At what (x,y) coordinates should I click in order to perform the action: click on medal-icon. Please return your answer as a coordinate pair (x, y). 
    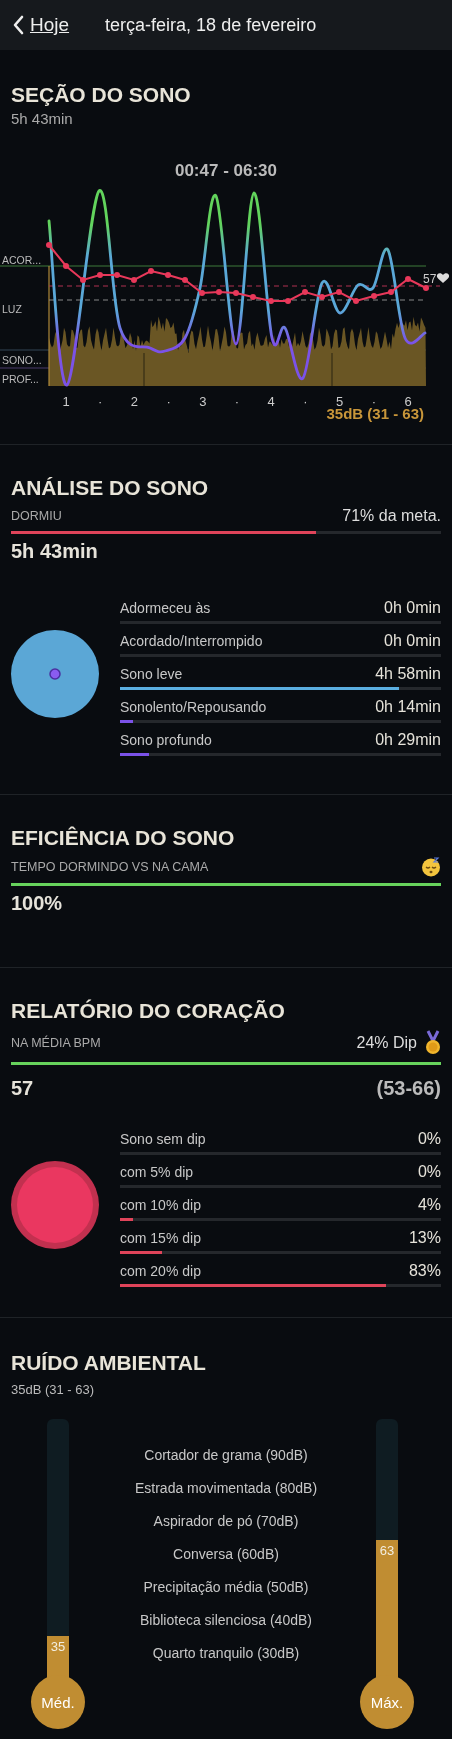
    Looking at the image, I should click on (433, 1043).